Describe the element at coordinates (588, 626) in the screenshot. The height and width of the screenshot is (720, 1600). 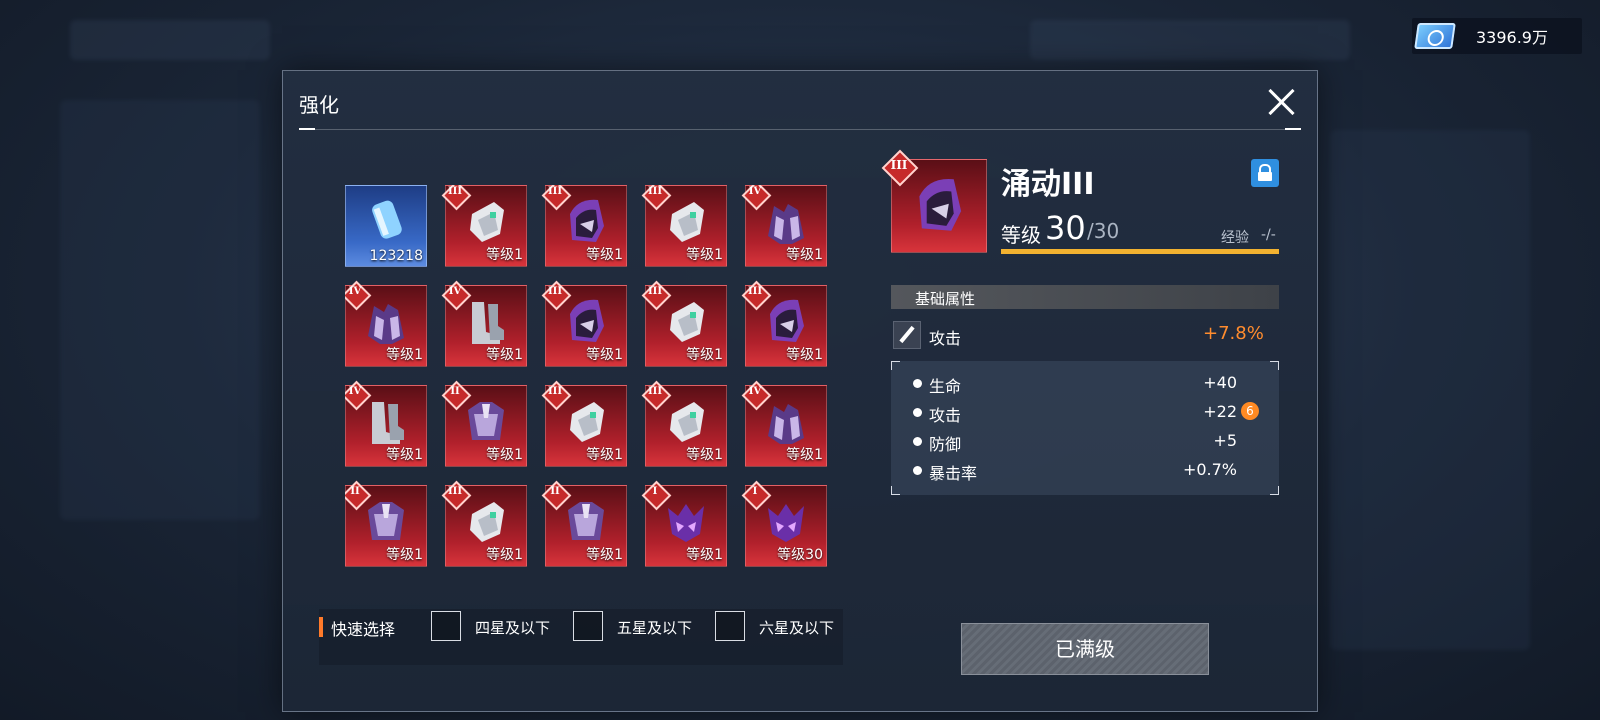
I see `checkbox-five-star` at that location.